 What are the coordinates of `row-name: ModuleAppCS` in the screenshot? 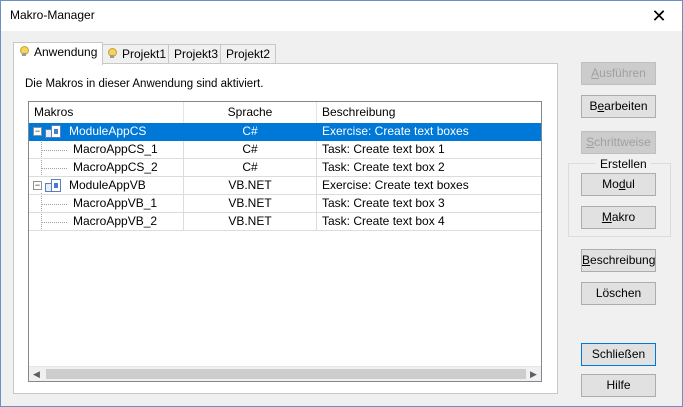 It's located at (108, 131).